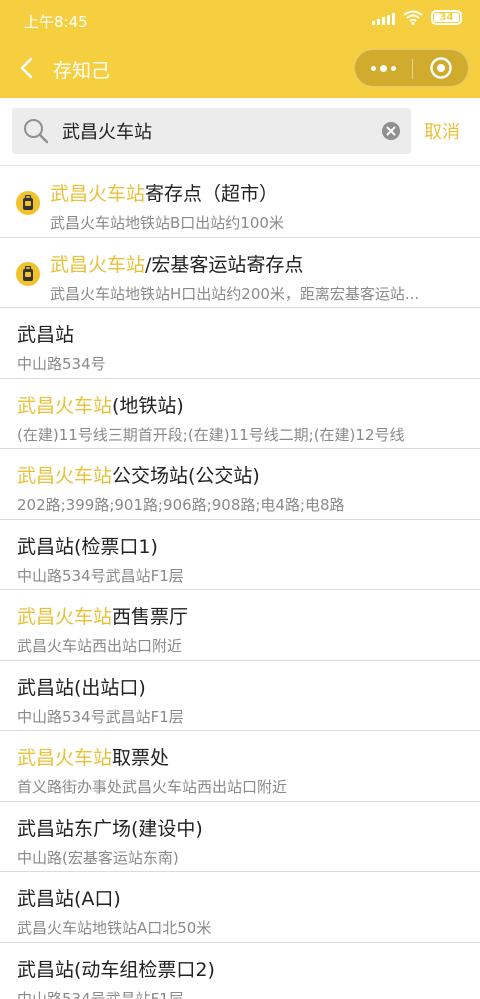 The image size is (480, 999). Describe the element at coordinates (98, 857) in the screenshot. I see `result-address: 中山路(宏基客运站东南)` at that location.